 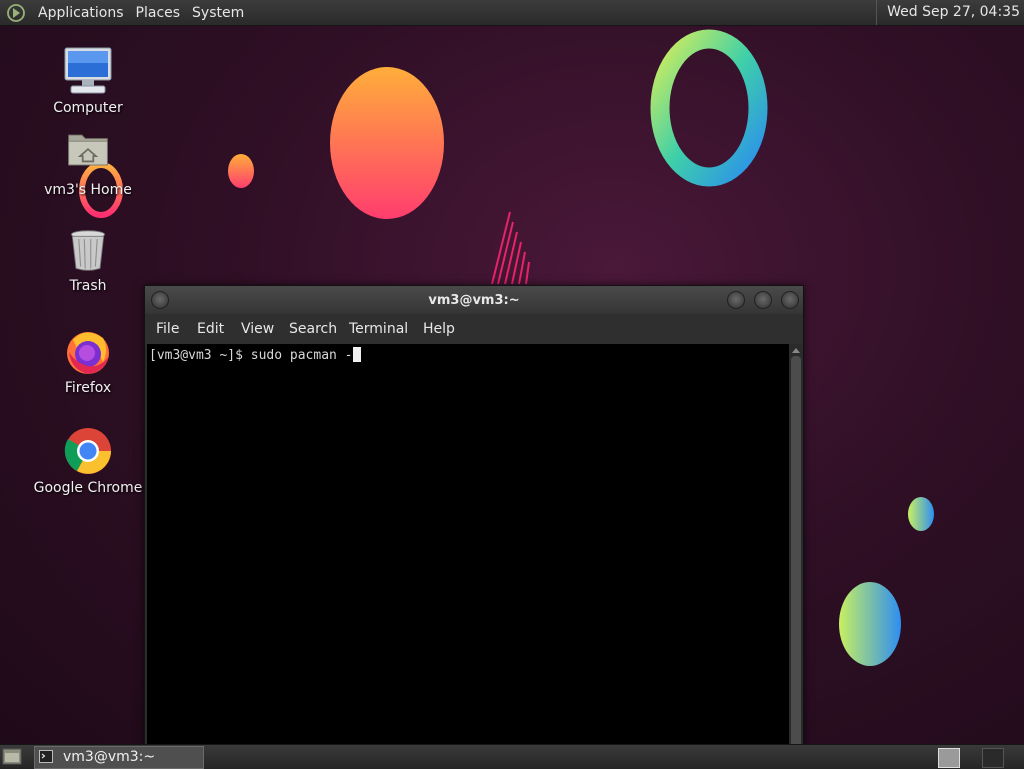 What do you see at coordinates (313, 329) in the screenshot?
I see `menu-search: Search` at bounding box center [313, 329].